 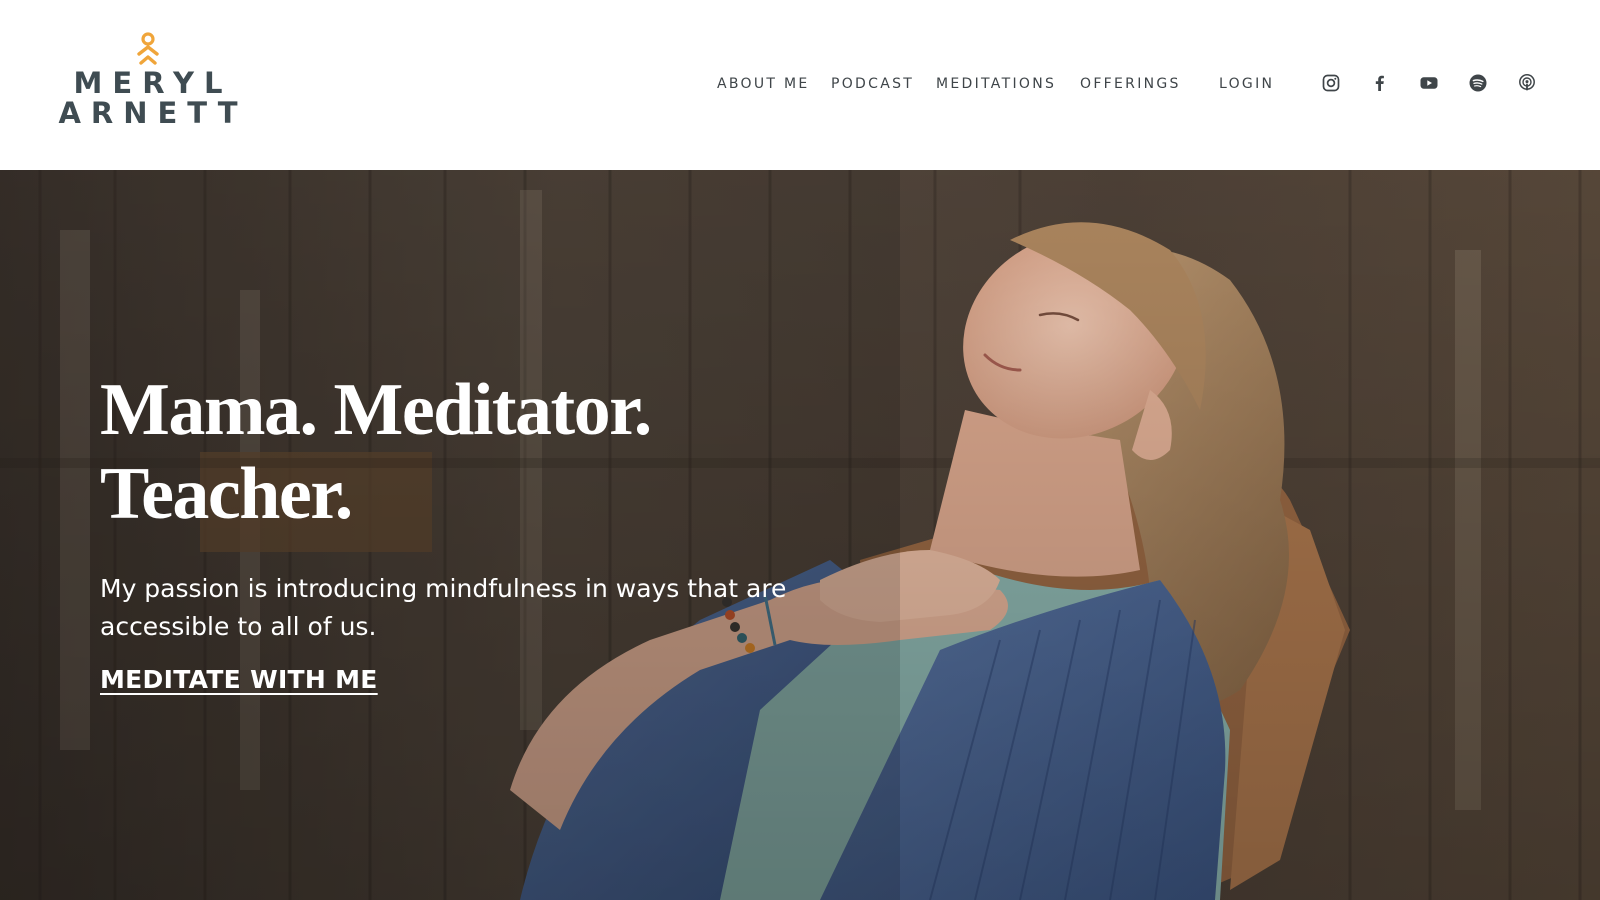 What do you see at coordinates (239, 679) in the screenshot?
I see `meditate-with-me-link: MEDITATE WITH ME` at bounding box center [239, 679].